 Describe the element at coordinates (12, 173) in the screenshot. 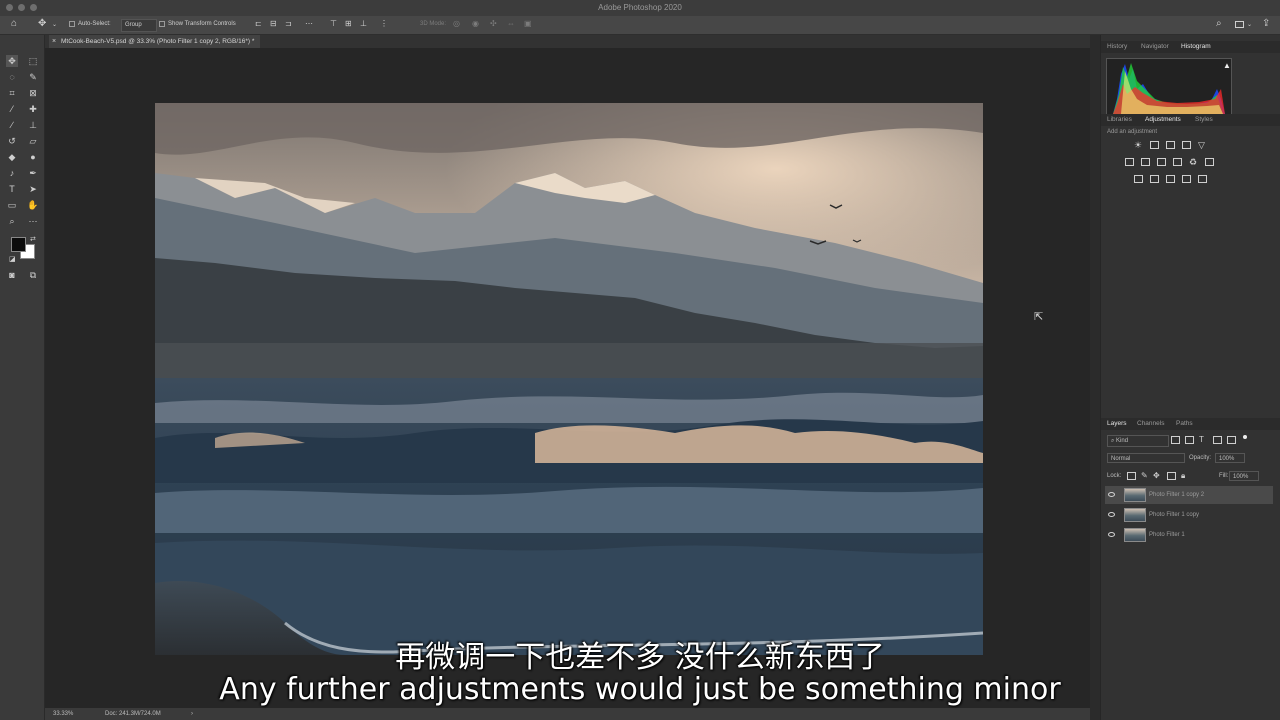

I see `dodge-tool-icon: ♪` at that location.